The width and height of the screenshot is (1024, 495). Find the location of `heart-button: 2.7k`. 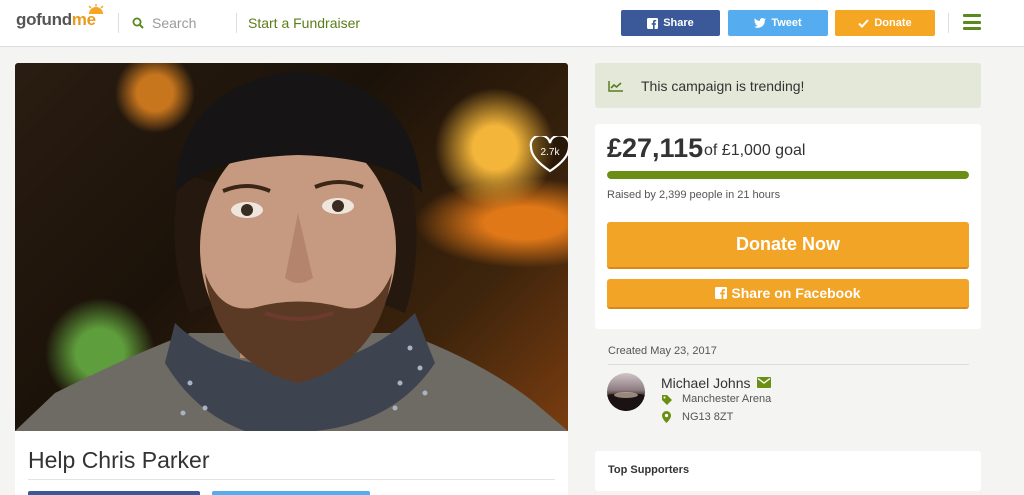

heart-button: 2.7k is located at coordinates (548, 155).